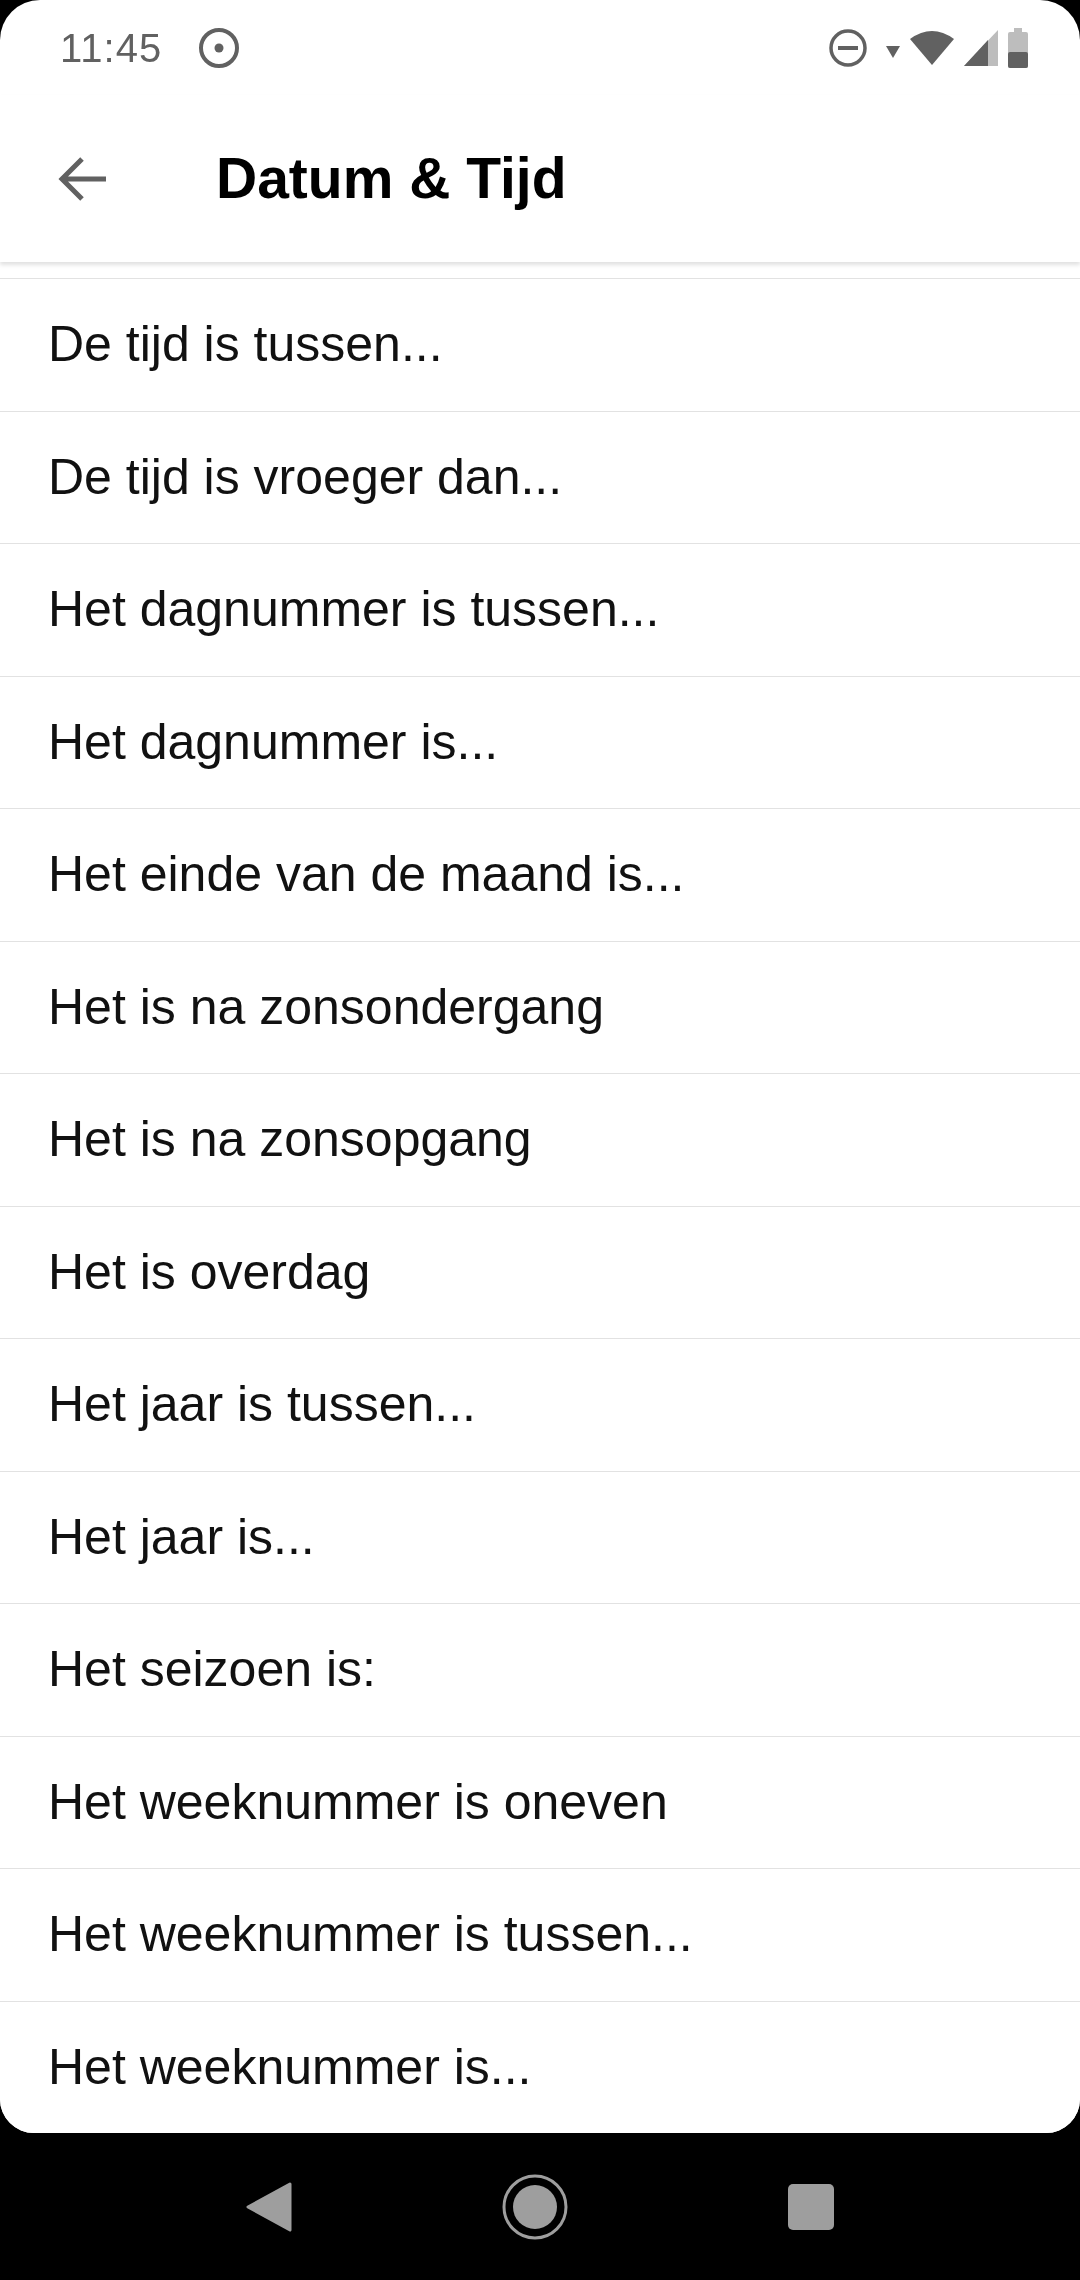 The width and height of the screenshot is (1080, 2280). I want to click on back-arrow-icon, so click(83, 178).